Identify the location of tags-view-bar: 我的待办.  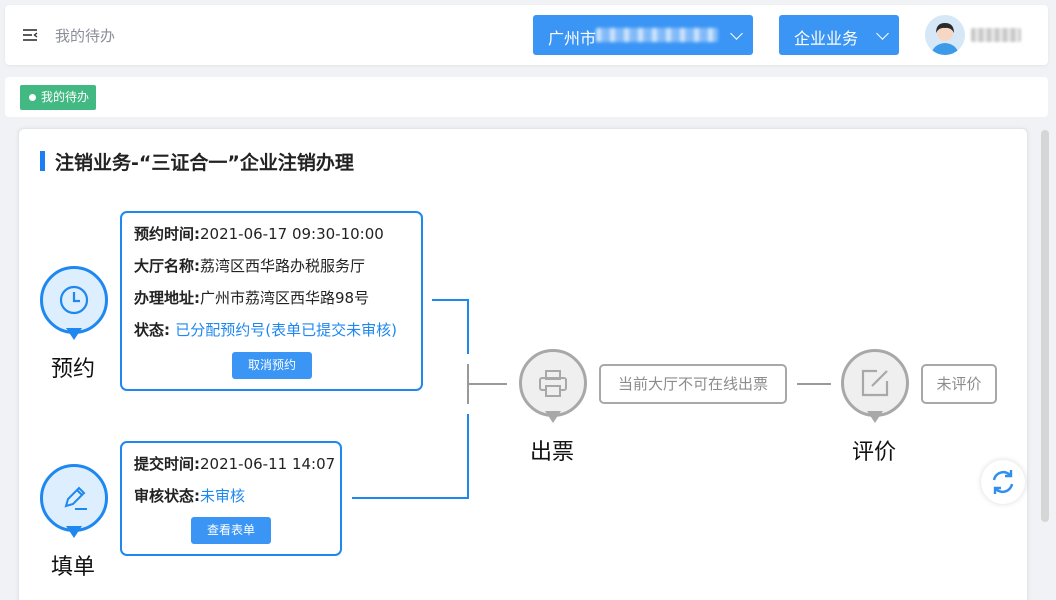
(526, 97).